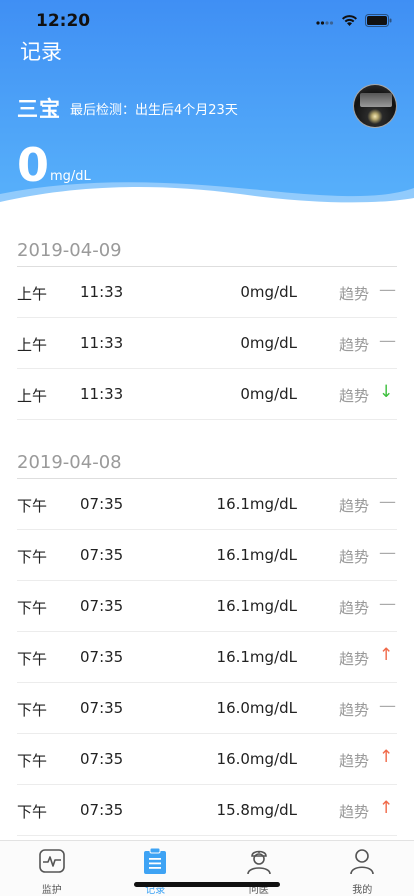  Describe the element at coordinates (207, 657) in the screenshot. I see `record-row: 下午 07:35 16.1mg/dL 趋势 ↑` at that location.